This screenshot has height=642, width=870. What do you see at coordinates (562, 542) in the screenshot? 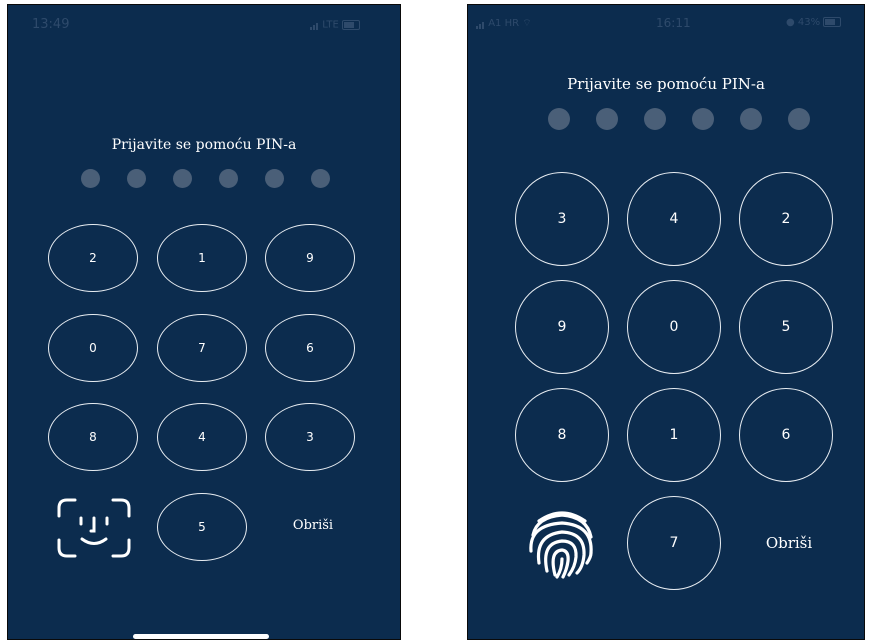
I see `fingerprint-icon` at bounding box center [562, 542].